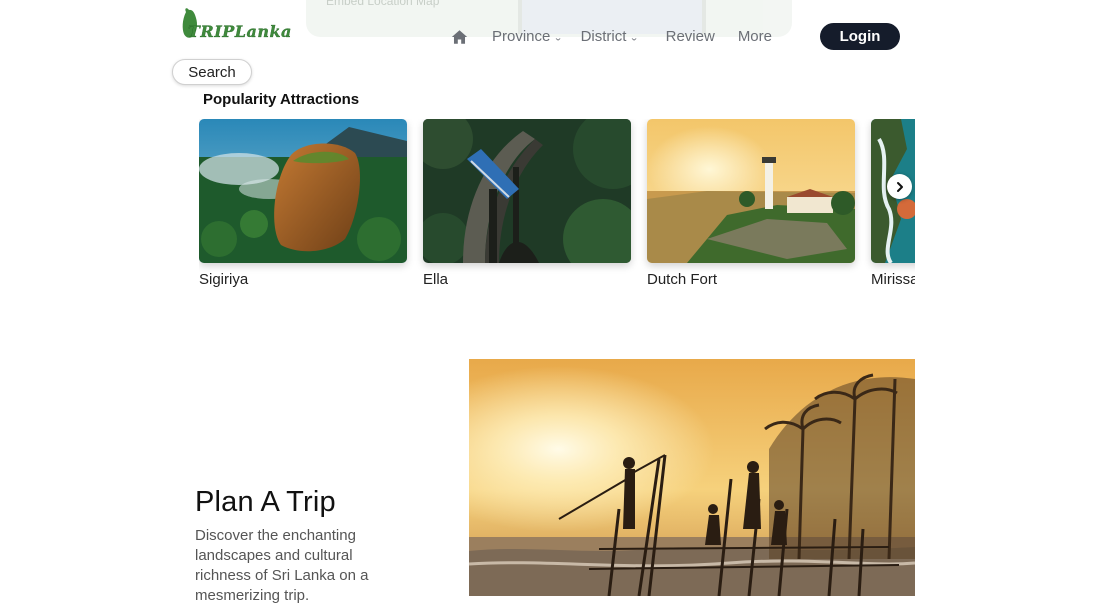 The width and height of the screenshot is (1098, 606). Describe the element at coordinates (893, 279) in the screenshot. I see `attraction-name: Mirissa` at that location.